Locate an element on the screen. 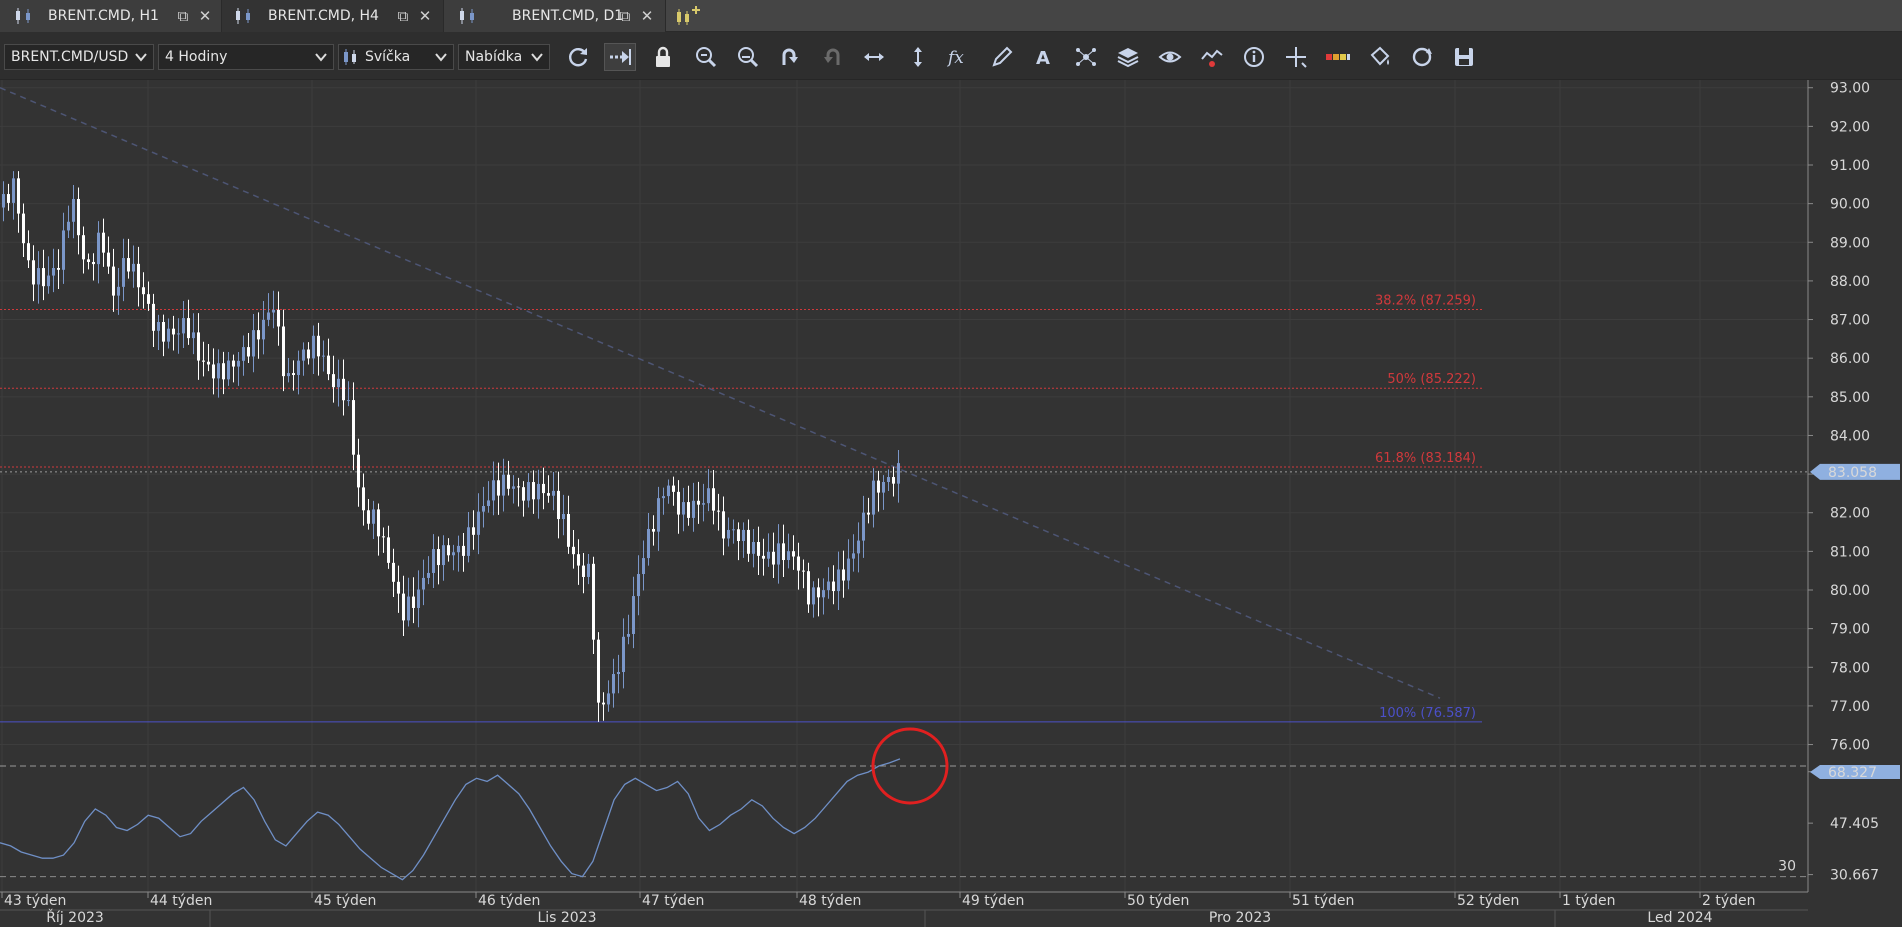 The width and height of the screenshot is (1902, 927). crosshair-icon is located at coordinates (1296, 57).